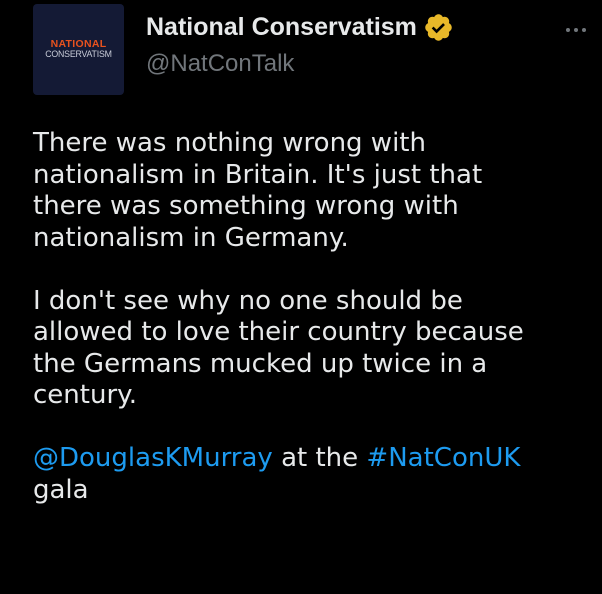  Describe the element at coordinates (258, 174) in the screenshot. I see `tweet-line: nationalism in Britain. It's just that` at that location.